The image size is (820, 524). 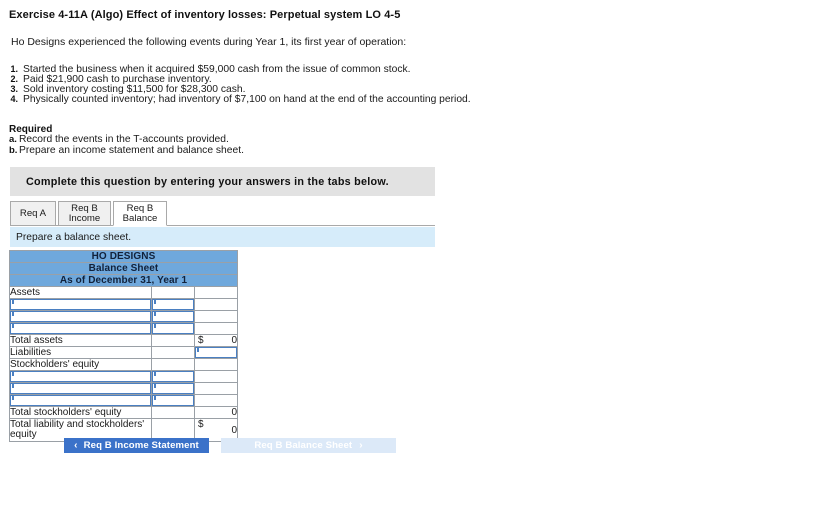 I want to click on balance-sheet-header-row: As of December 31, Year 1, so click(x=123, y=280).